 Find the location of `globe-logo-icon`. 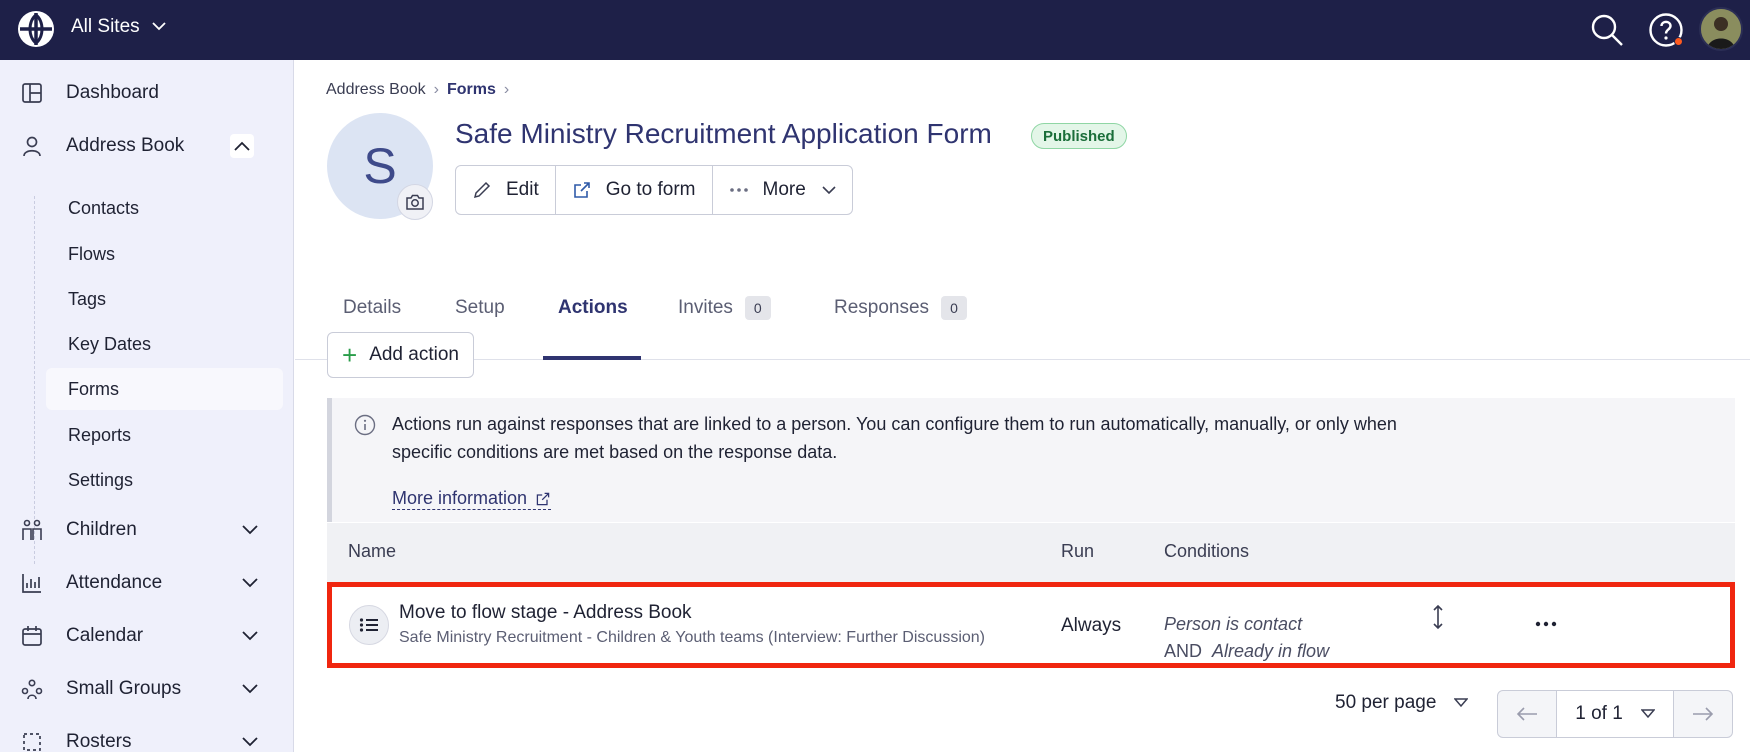

globe-logo-icon is located at coordinates (36, 29).